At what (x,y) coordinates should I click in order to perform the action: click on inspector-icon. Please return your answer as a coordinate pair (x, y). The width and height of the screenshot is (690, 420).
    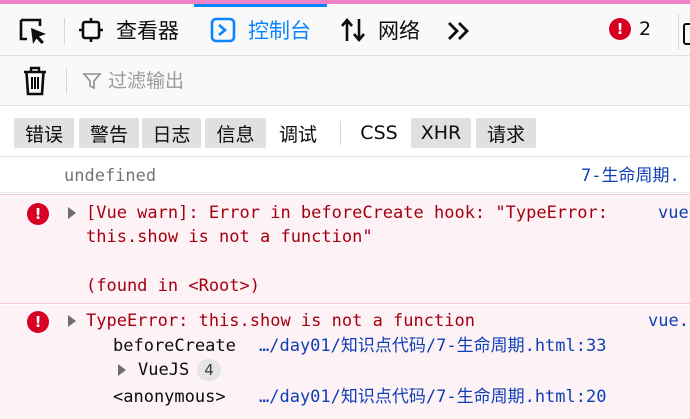
    Looking at the image, I should click on (91, 30).